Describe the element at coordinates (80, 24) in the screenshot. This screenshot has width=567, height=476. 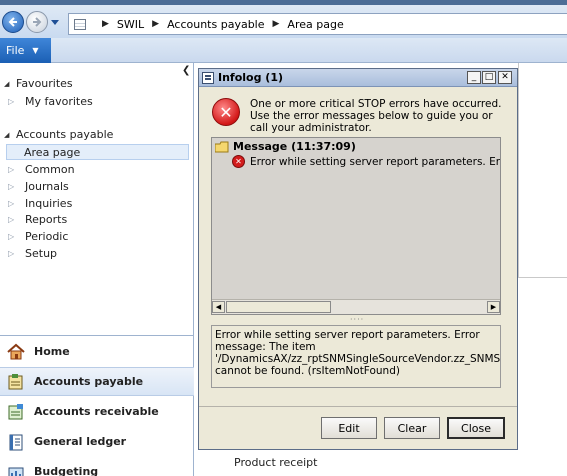
I see `grid-icon` at that location.